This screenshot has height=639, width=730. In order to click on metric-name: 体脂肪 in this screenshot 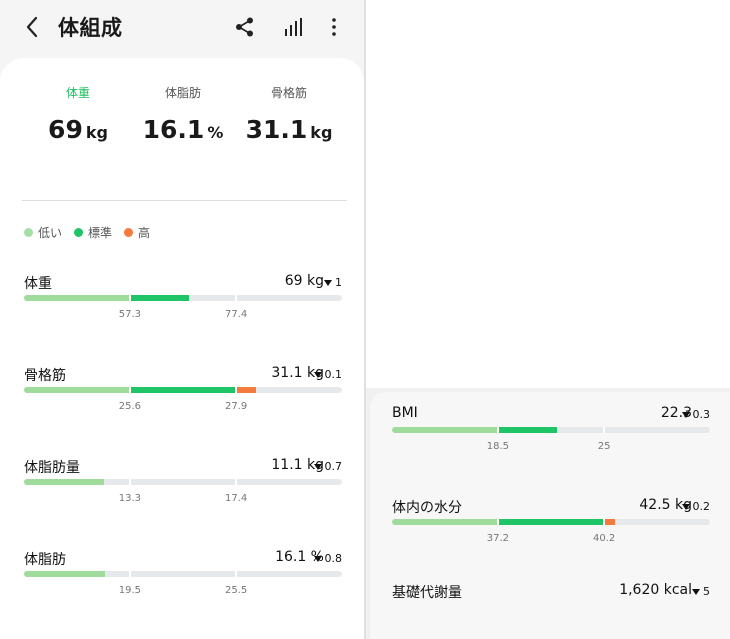, I will do `click(45, 560)`.